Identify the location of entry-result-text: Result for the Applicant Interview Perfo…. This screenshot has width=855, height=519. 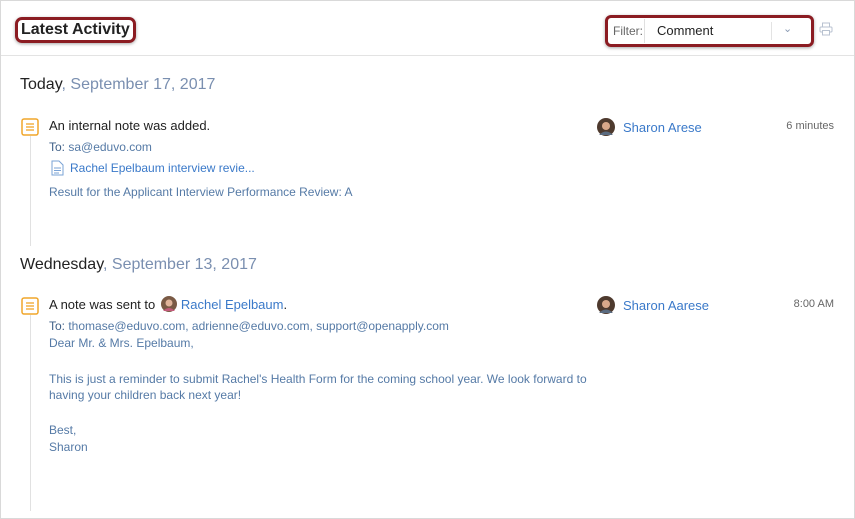
(201, 192).